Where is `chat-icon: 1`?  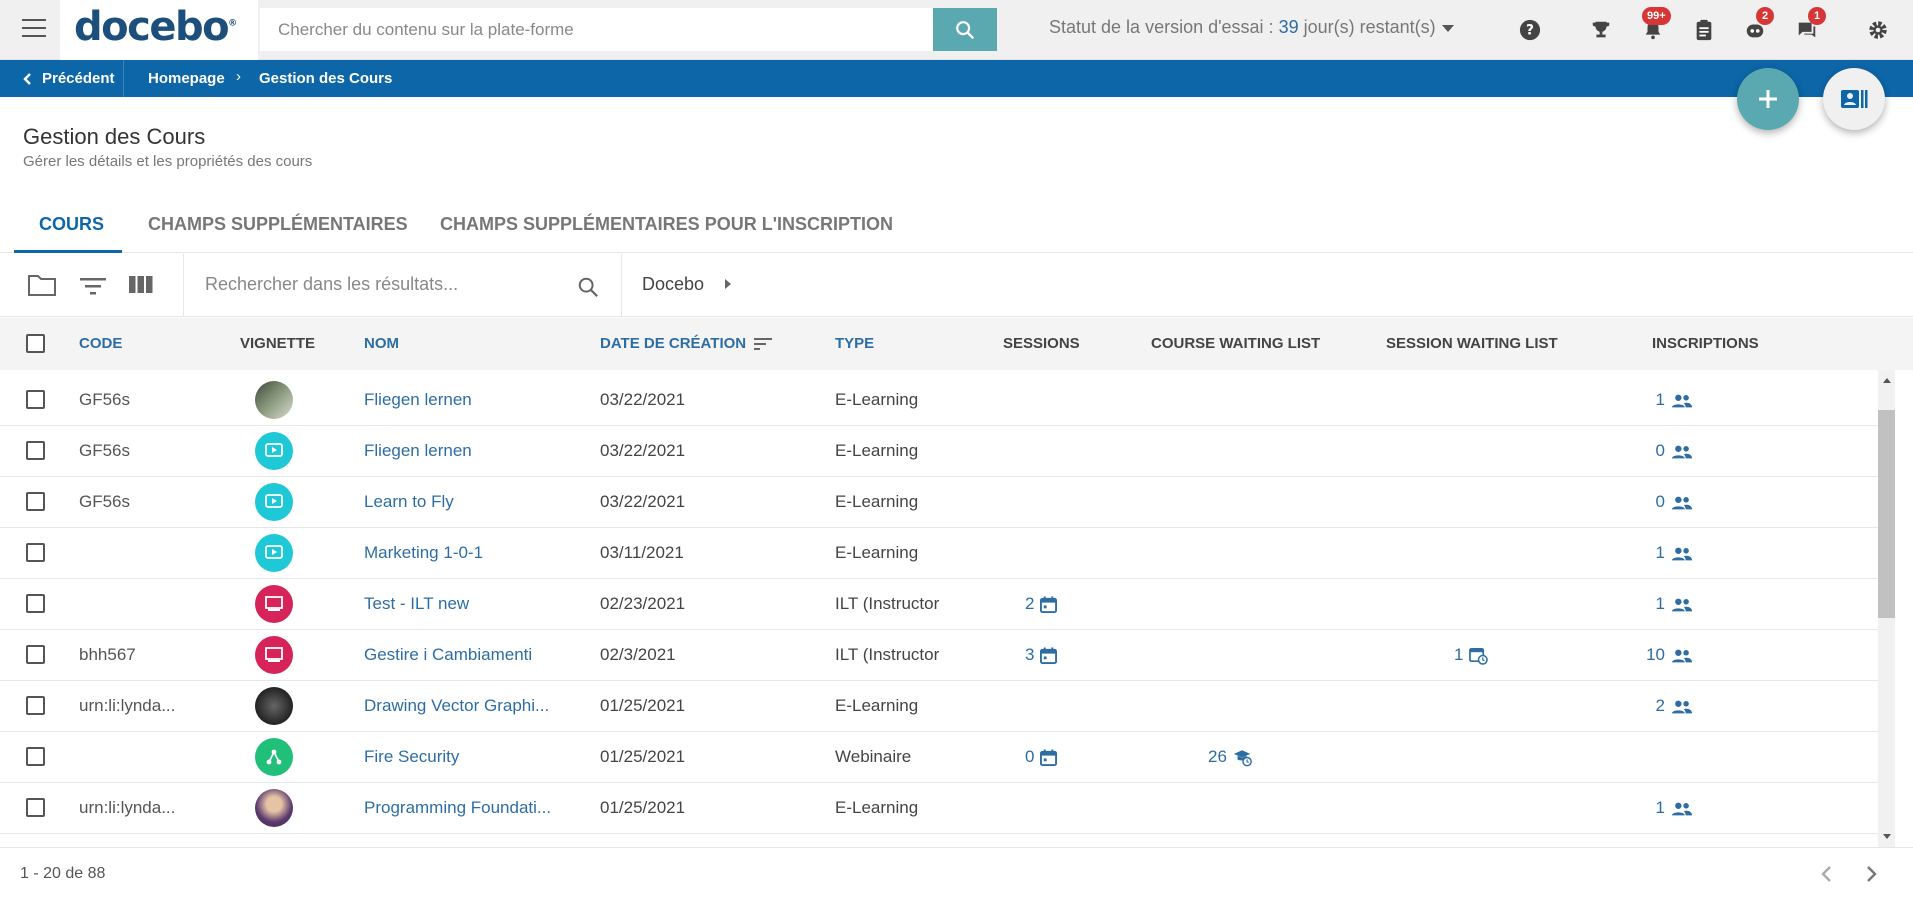
chat-icon: 1 is located at coordinates (1810, 25).